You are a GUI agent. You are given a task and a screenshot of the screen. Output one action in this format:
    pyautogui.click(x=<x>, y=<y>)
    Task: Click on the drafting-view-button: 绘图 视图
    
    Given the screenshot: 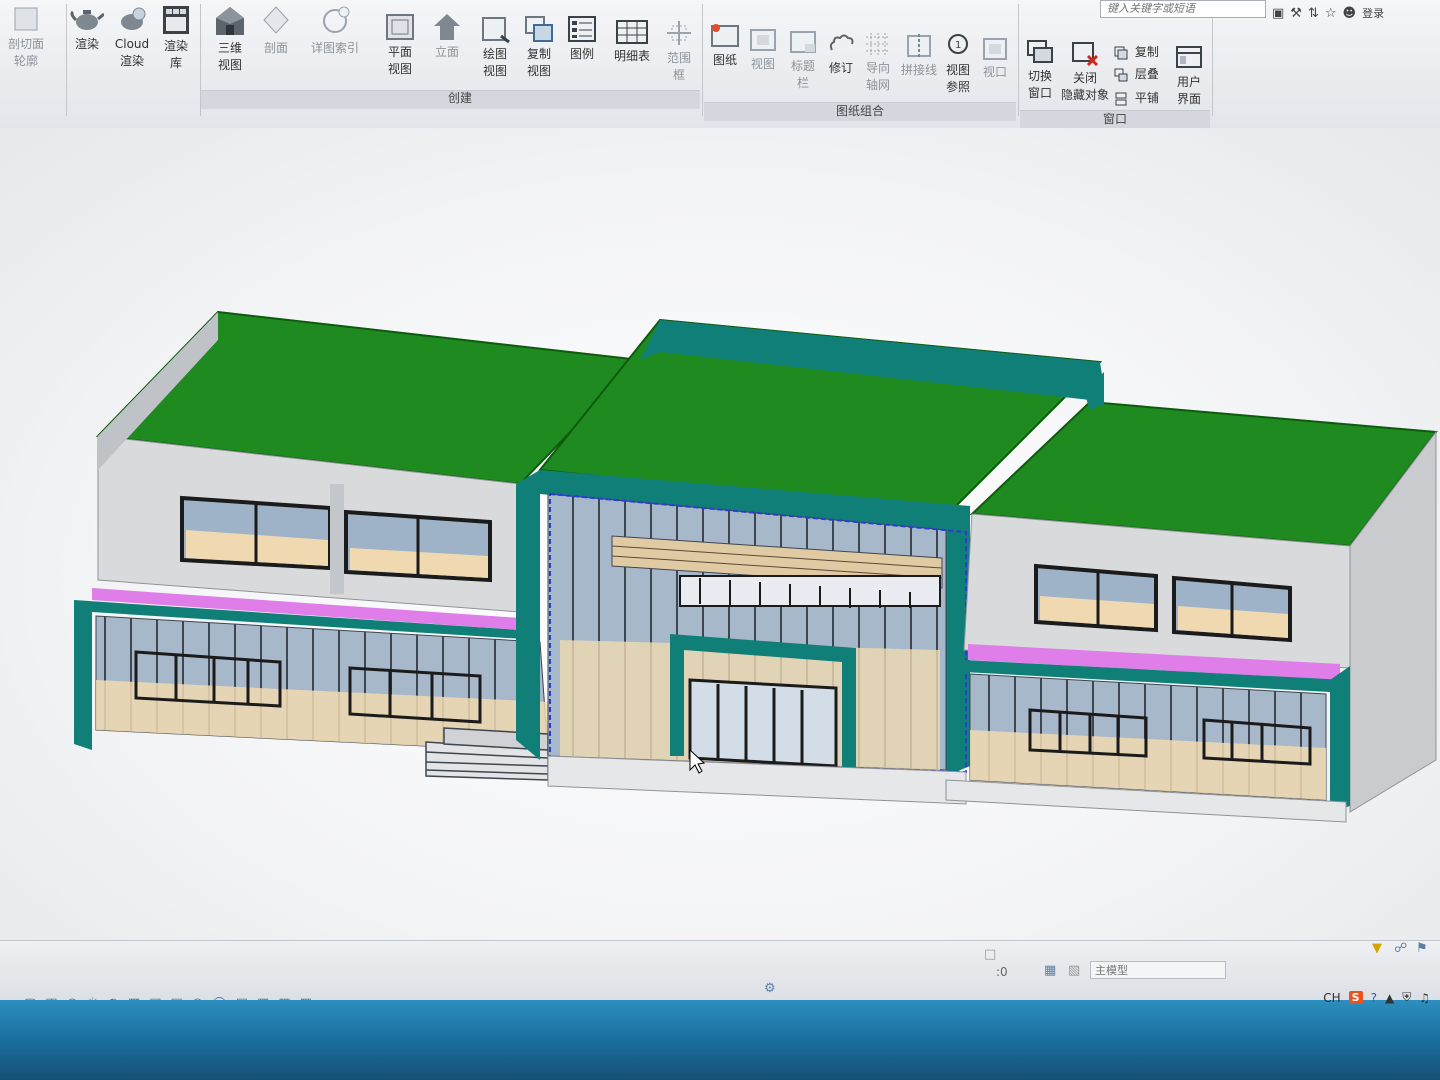 What is the action you would take?
    pyautogui.click(x=495, y=47)
    